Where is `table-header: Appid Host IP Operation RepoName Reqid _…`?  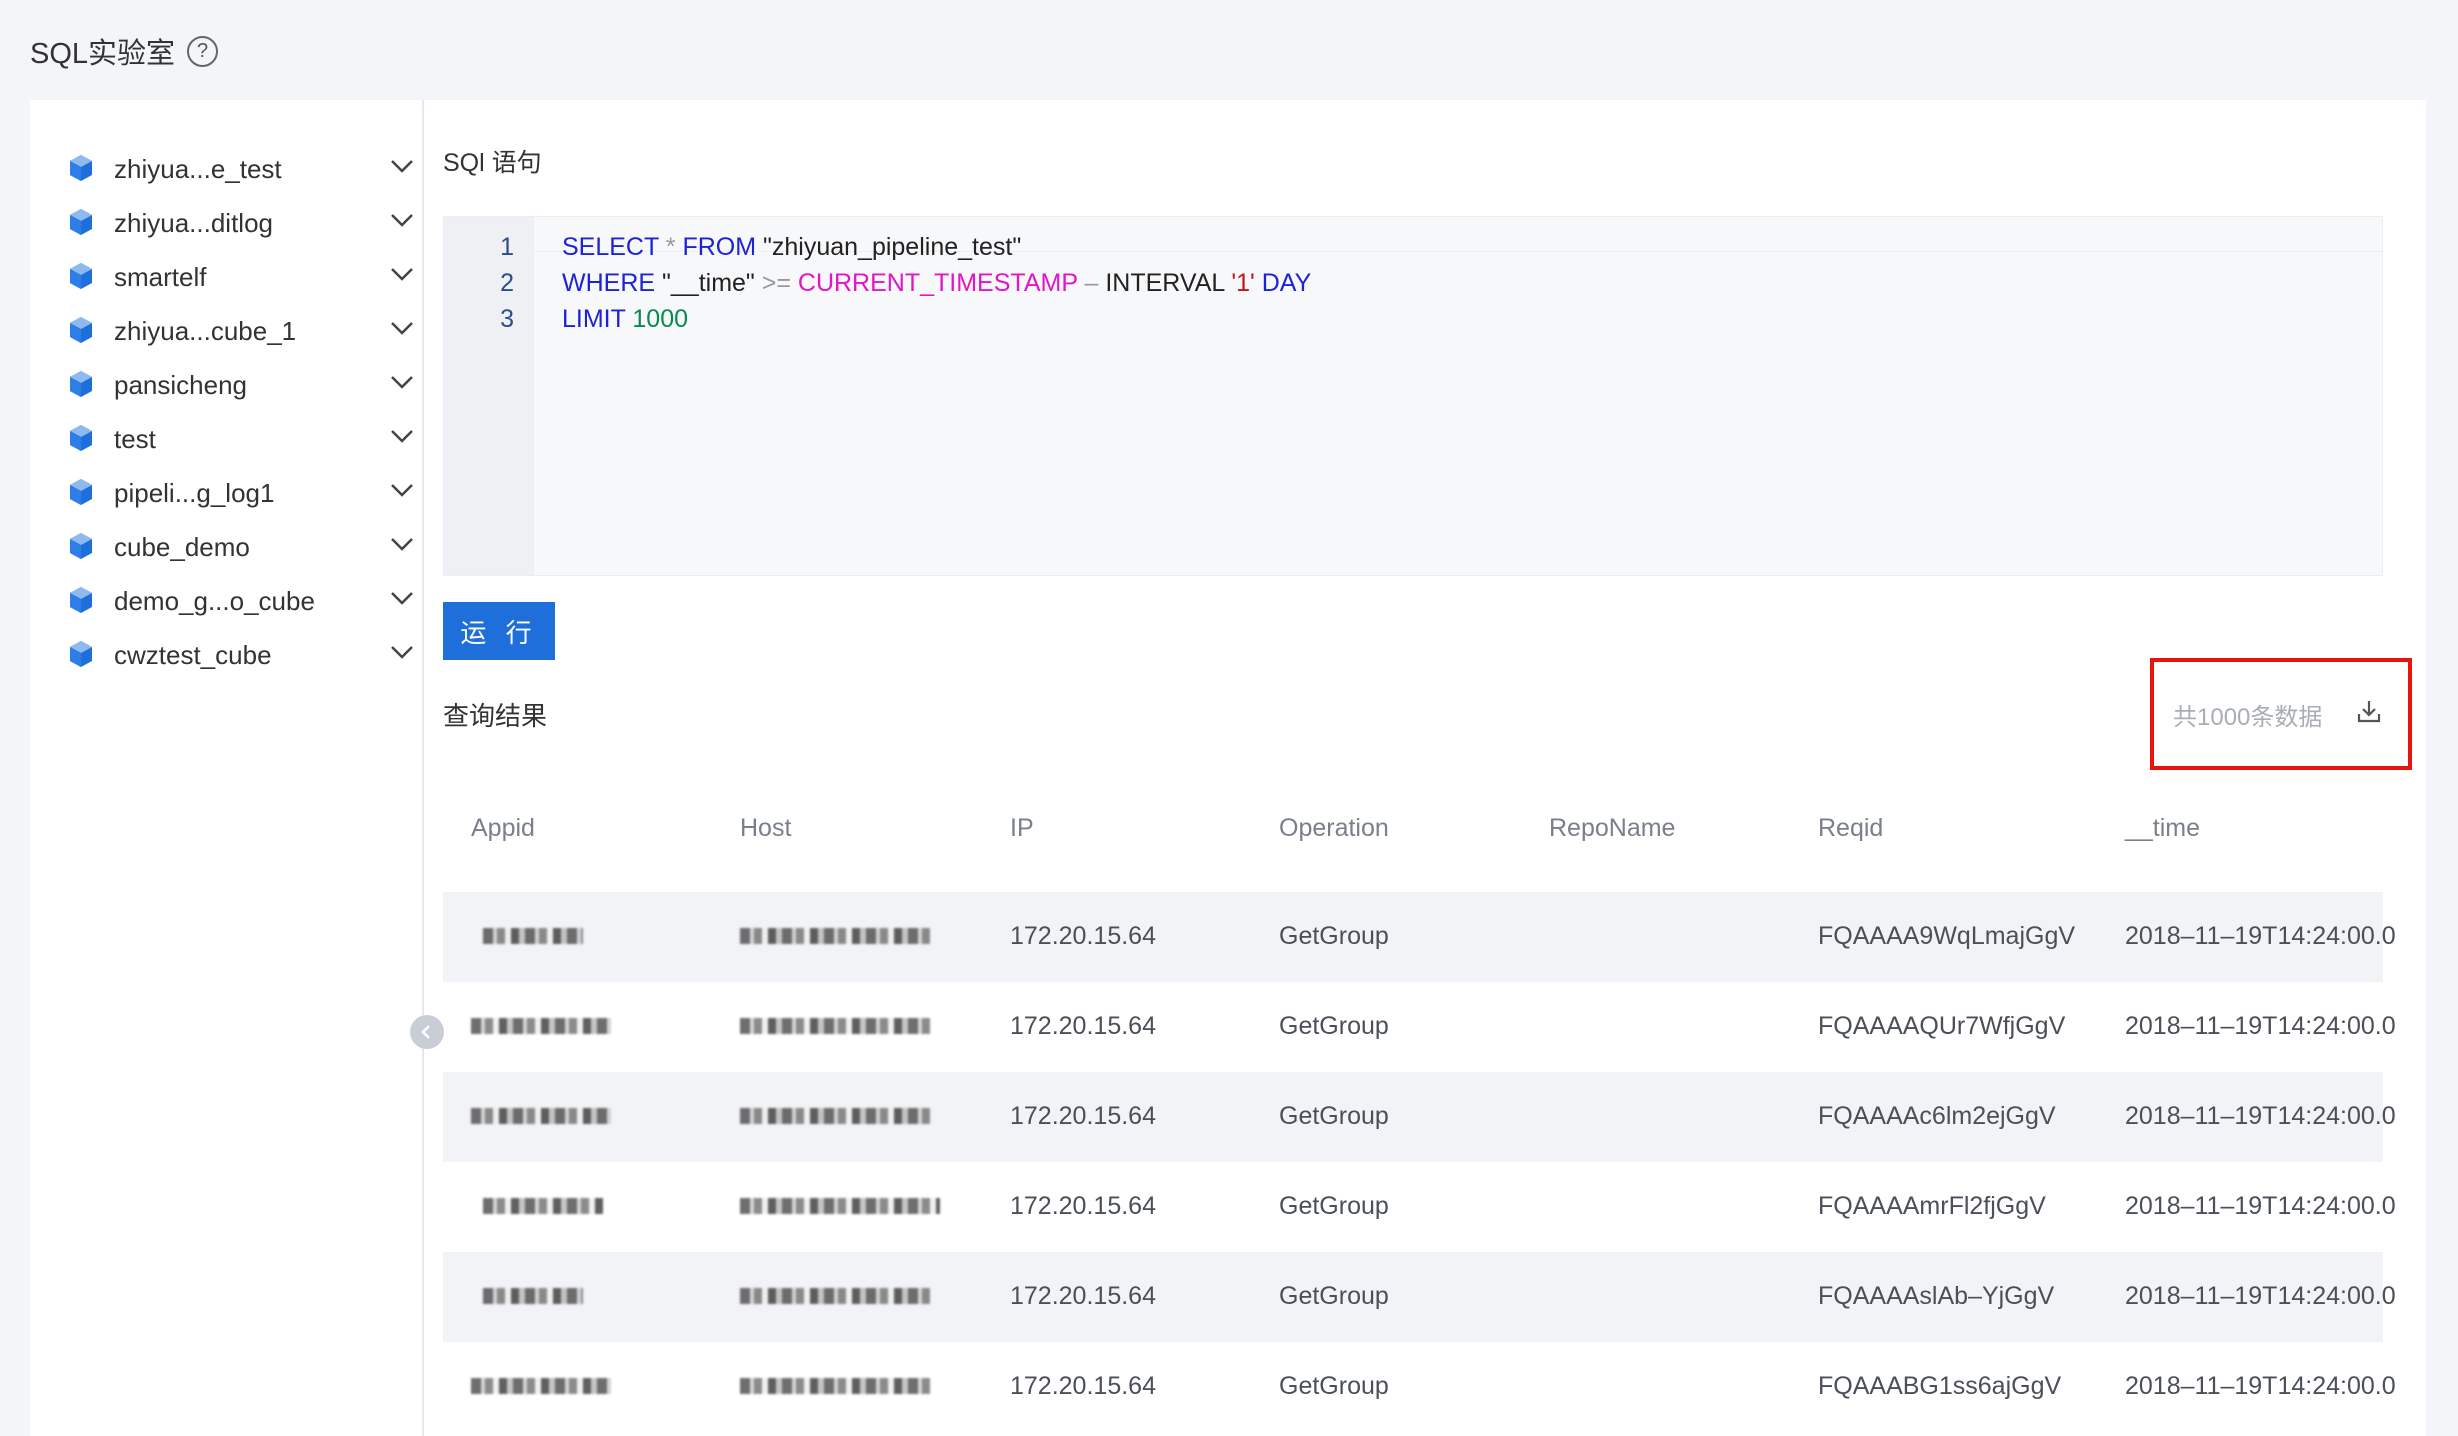
table-header: Appid Host IP Operation RepoName Reqid _… is located at coordinates (1413, 830).